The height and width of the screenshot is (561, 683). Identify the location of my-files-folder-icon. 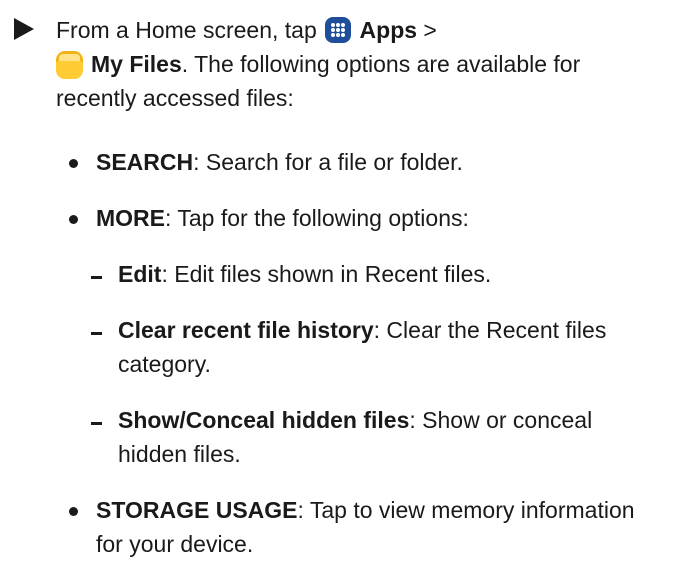
(69, 65).